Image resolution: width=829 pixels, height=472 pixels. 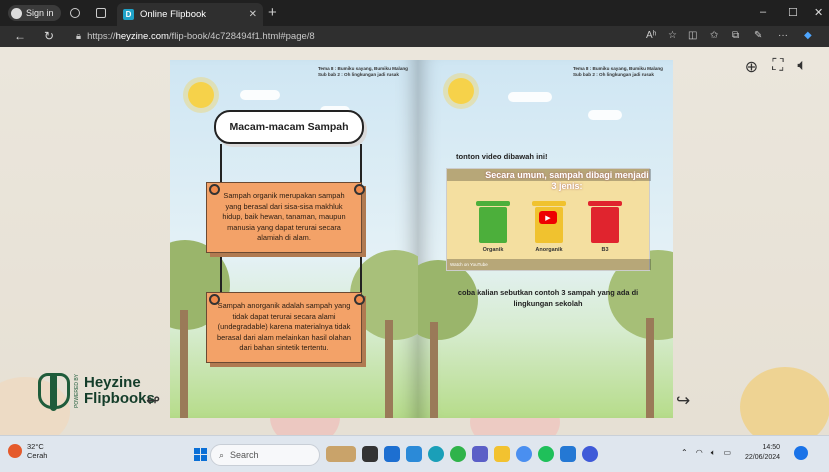 I want to click on temperature: 32°C, so click(x=35, y=446).